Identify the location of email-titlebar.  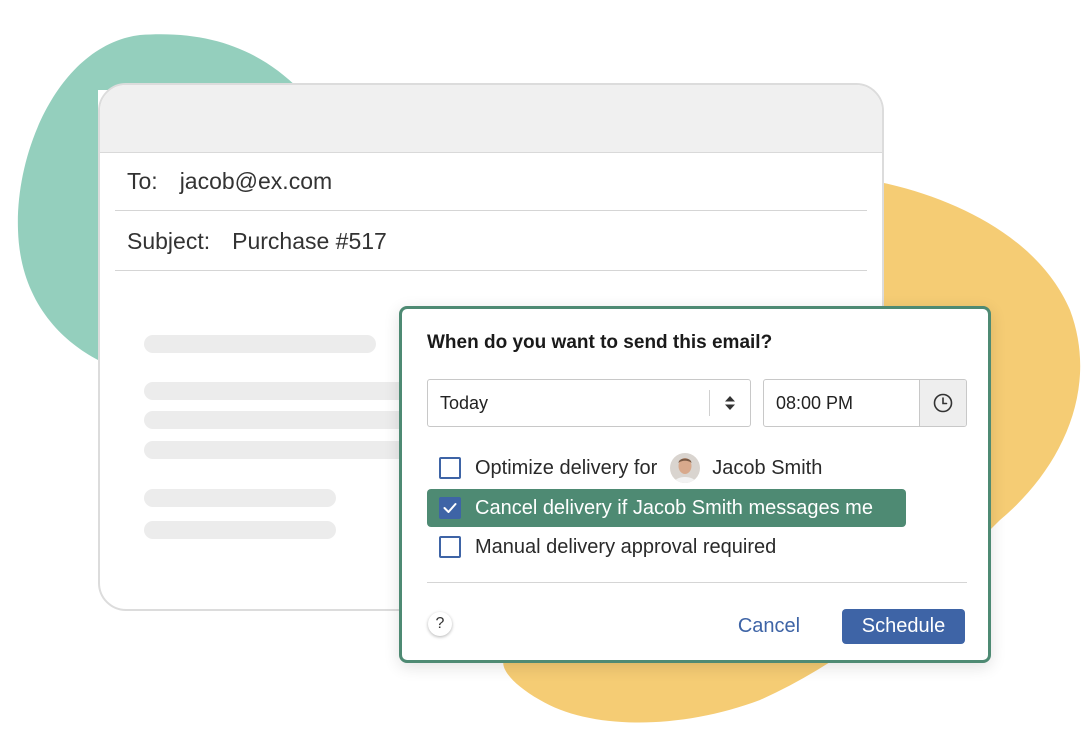
(491, 119).